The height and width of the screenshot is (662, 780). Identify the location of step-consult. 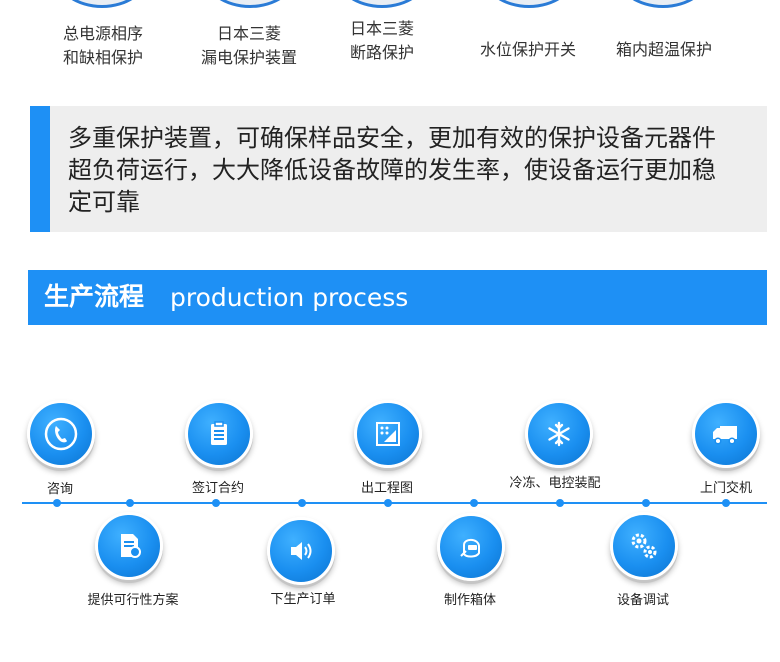
(61, 434).